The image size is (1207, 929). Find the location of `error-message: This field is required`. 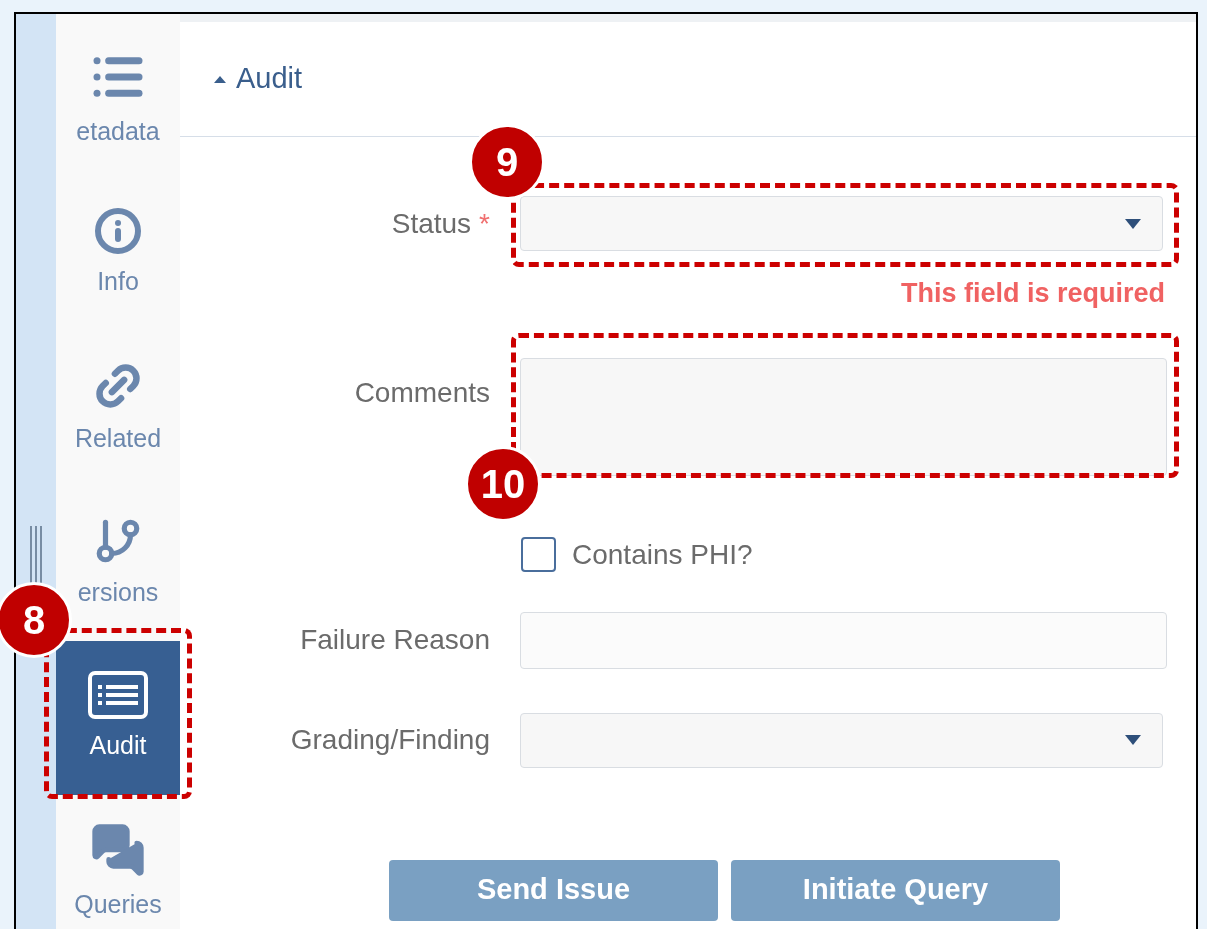

error-message: This field is required is located at coordinates (1032, 293).